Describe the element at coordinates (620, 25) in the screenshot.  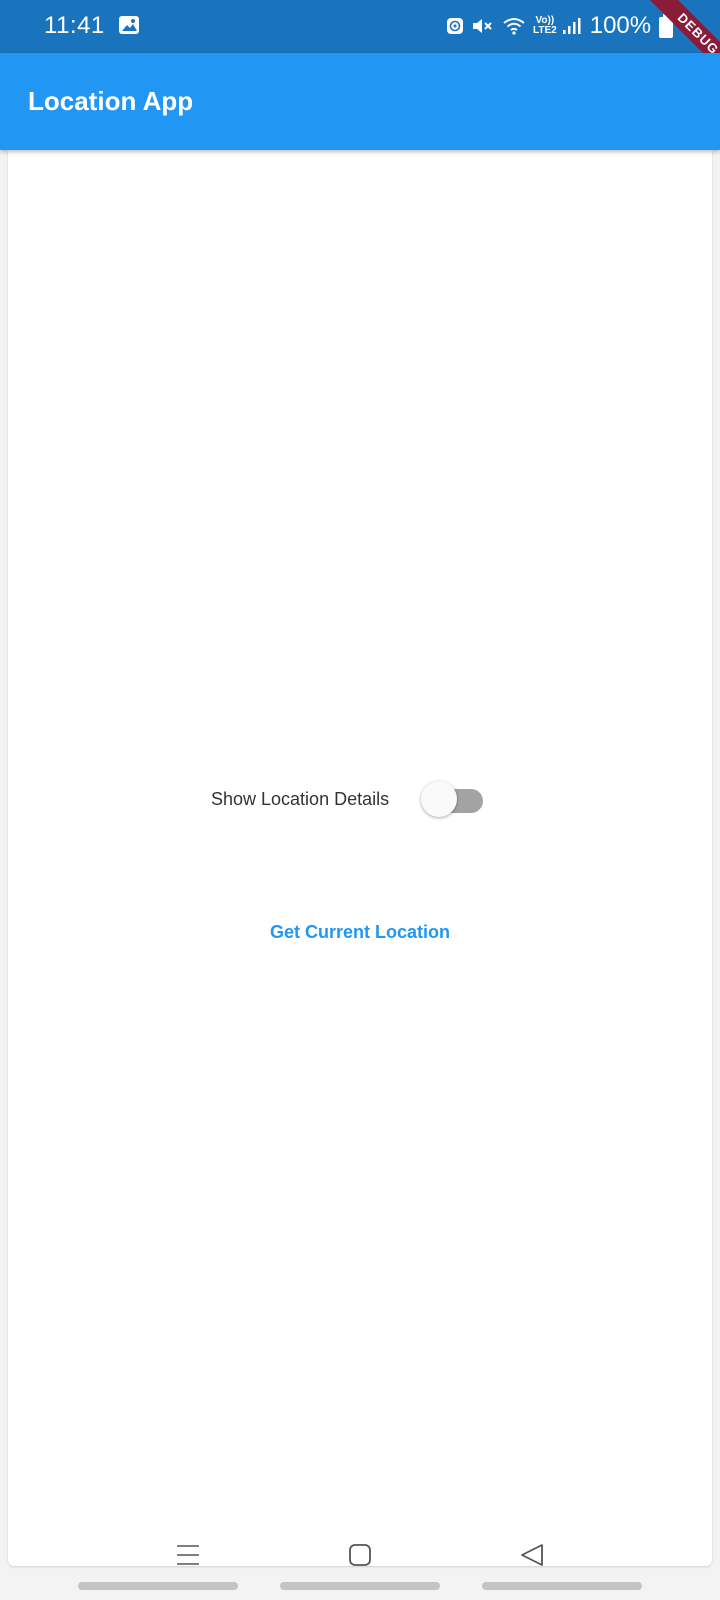
I see `battery-percent: 100%` at that location.